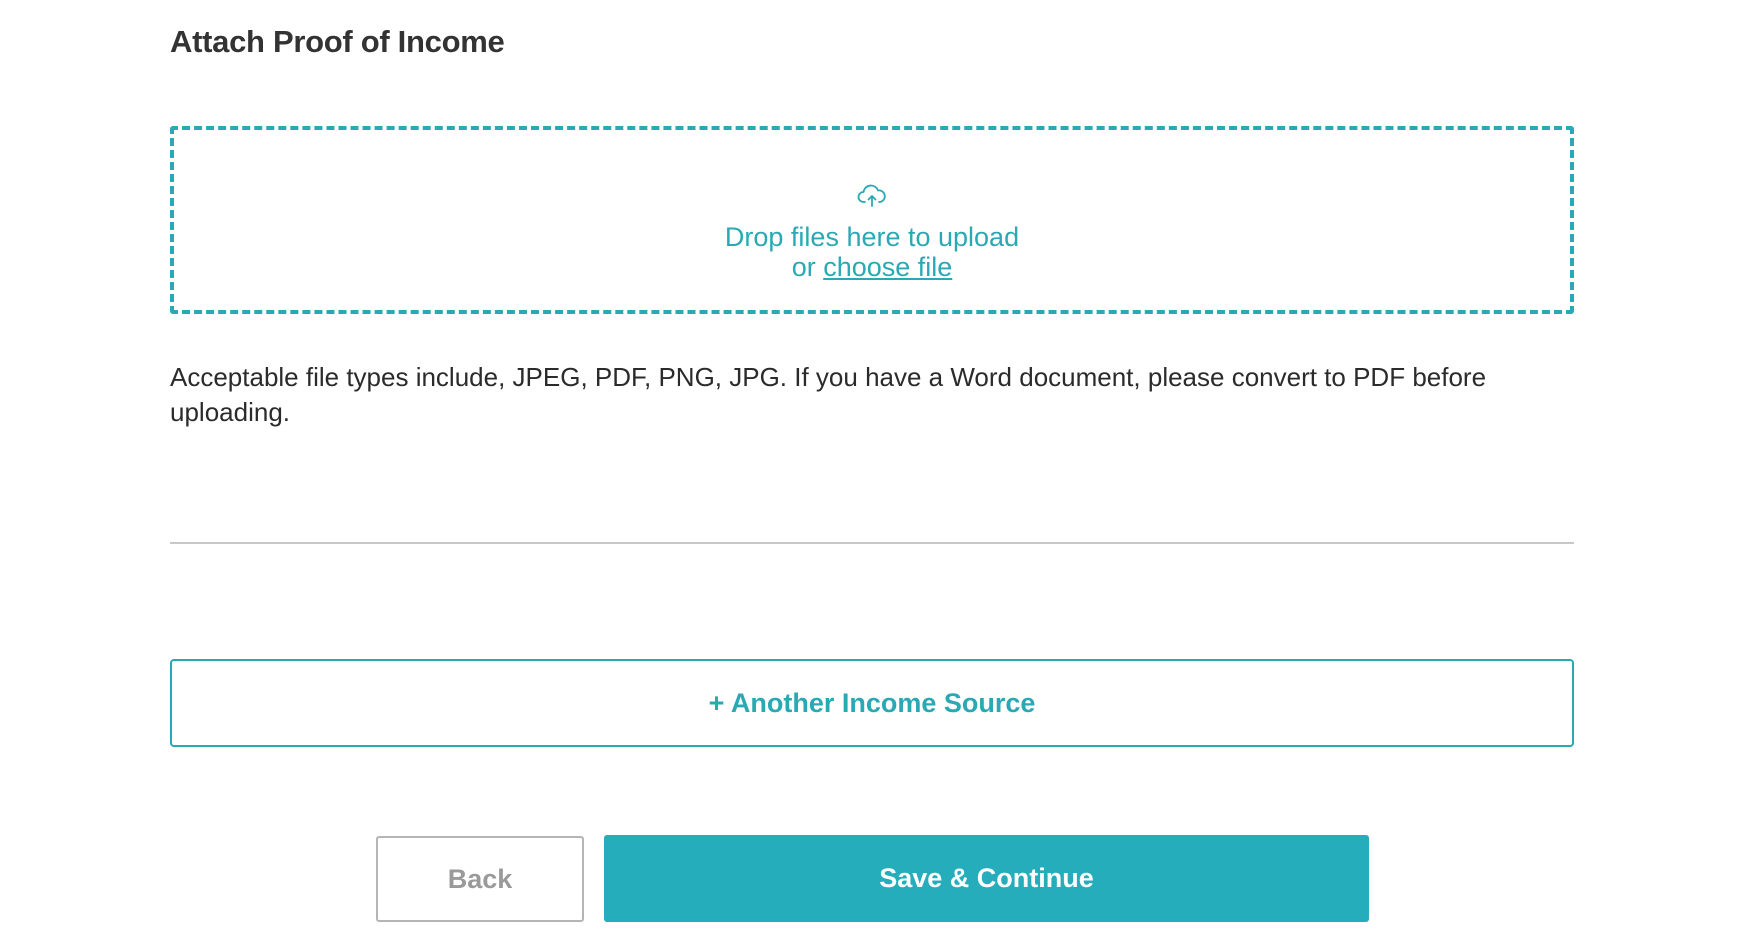  Describe the element at coordinates (986, 878) in the screenshot. I see `save-continue-button: Save & Continue` at that location.